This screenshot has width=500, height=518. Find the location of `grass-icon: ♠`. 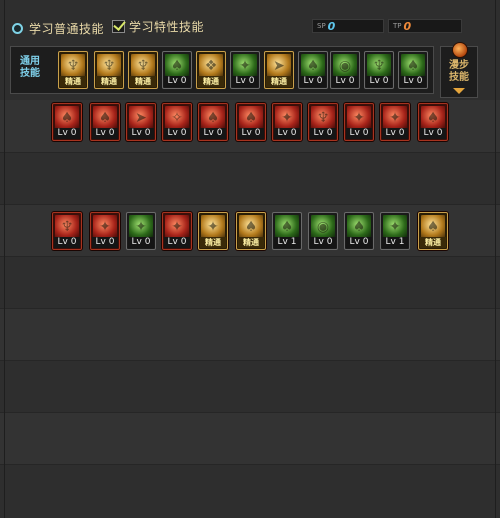

grass-icon: ♠ is located at coordinates (433, 227).